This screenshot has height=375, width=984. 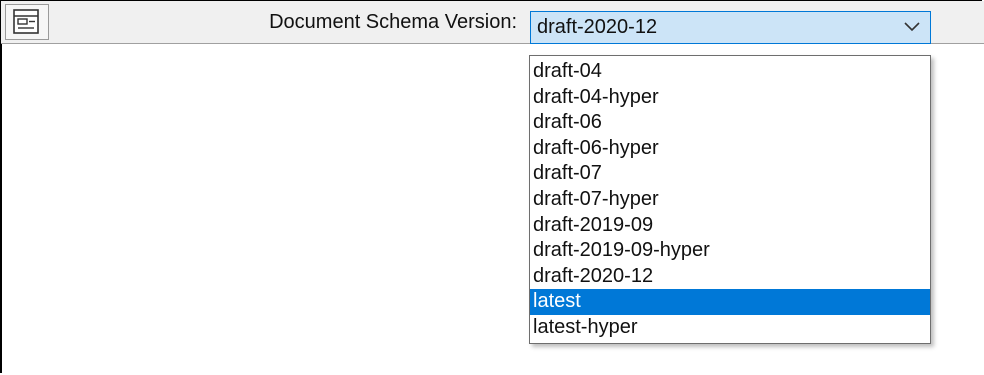 What do you see at coordinates (730, 328) in the screenshot?
I see `schema-version-option: latest-hyper` at bounding box center [730, 328].